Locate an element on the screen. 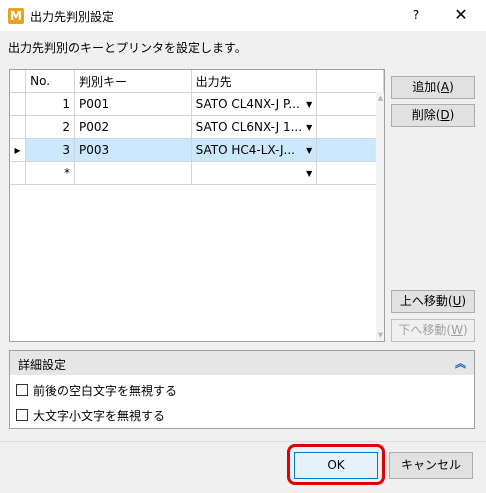 This screenshot has height=493, width=486. app-icon: M is located at coordinates (16, 16).